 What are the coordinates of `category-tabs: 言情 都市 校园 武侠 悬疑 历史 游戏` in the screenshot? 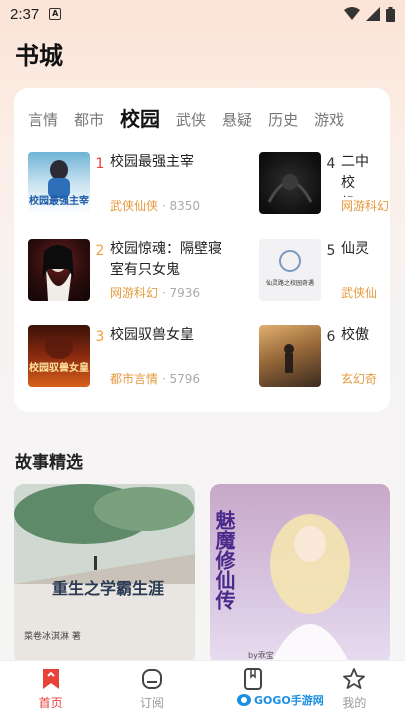 It's located at (202, 118).